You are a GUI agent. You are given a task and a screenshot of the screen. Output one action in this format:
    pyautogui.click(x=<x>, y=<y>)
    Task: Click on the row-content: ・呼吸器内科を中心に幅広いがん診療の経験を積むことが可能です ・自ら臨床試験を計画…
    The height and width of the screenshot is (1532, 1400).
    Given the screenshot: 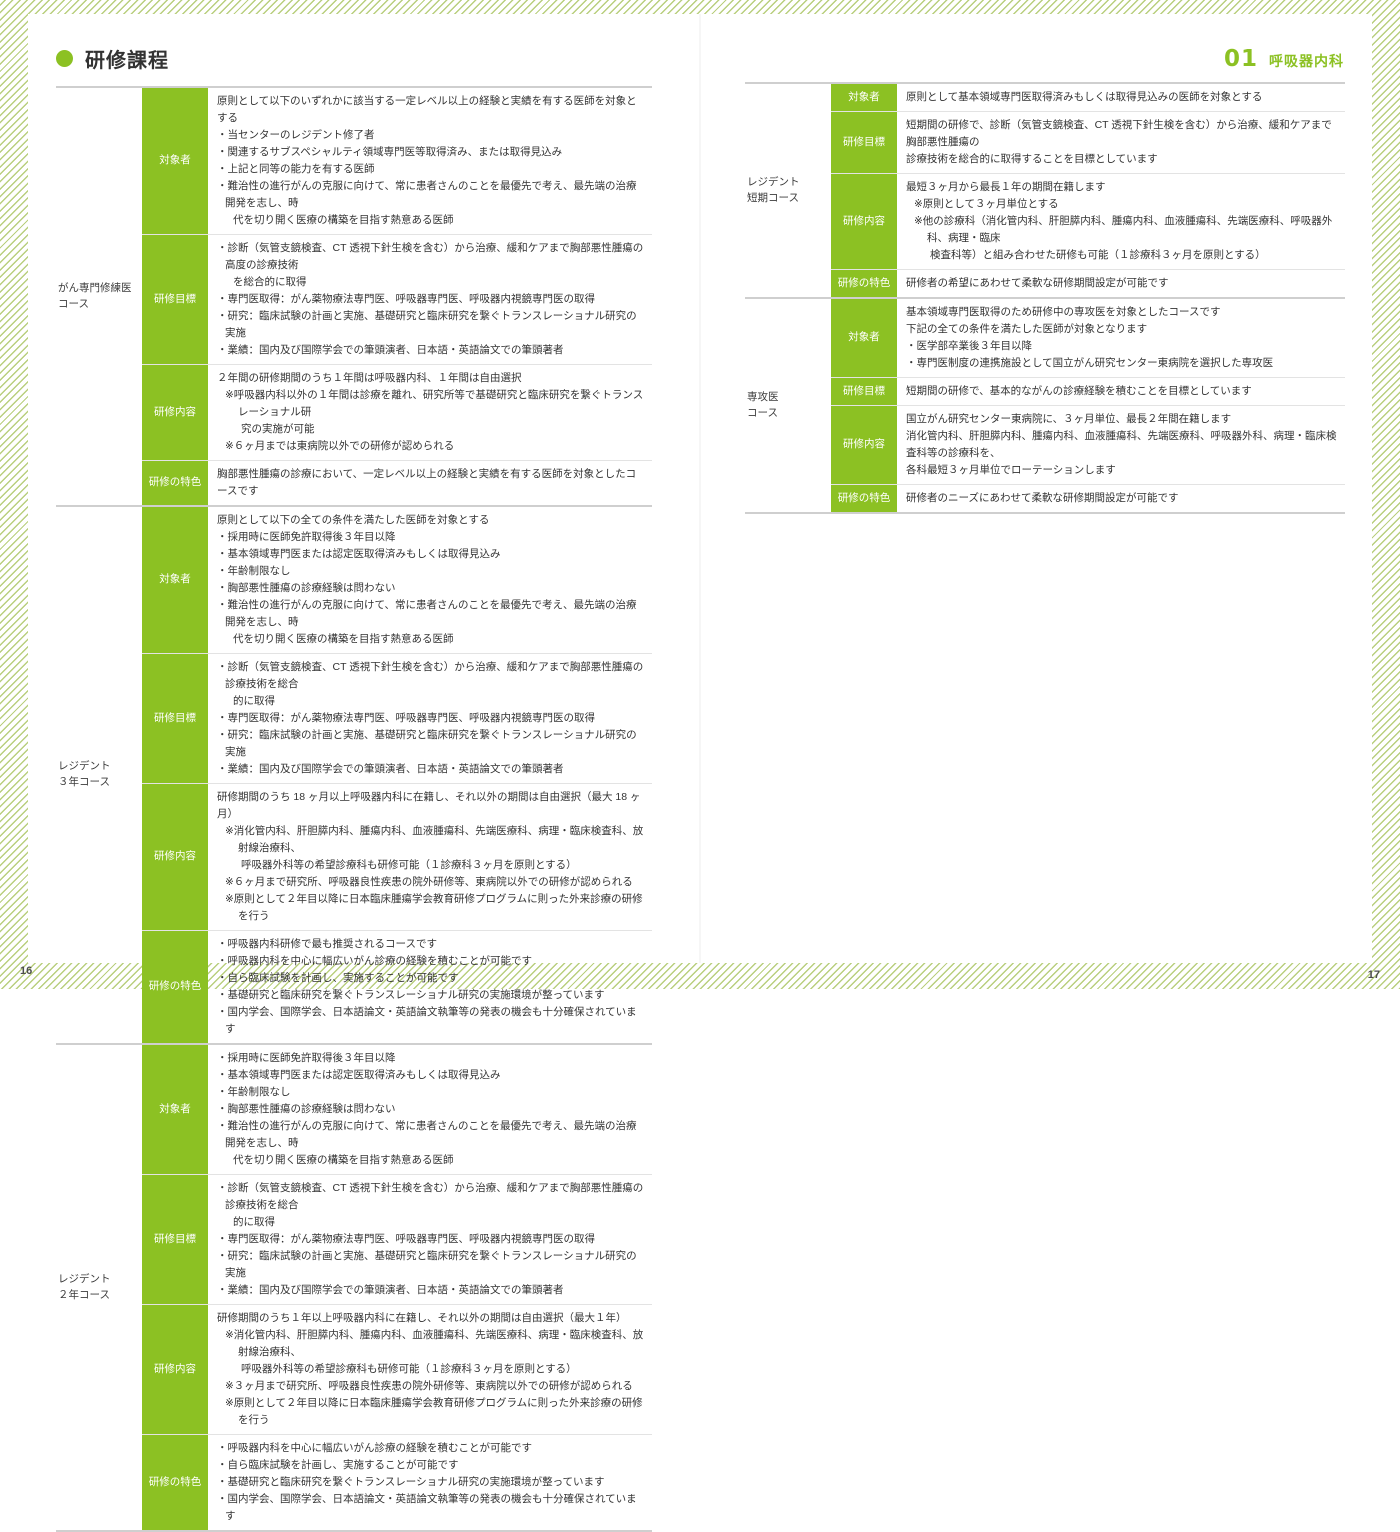 What is the action you would take?
    pyautogui.click(x=430, y=1482)
    